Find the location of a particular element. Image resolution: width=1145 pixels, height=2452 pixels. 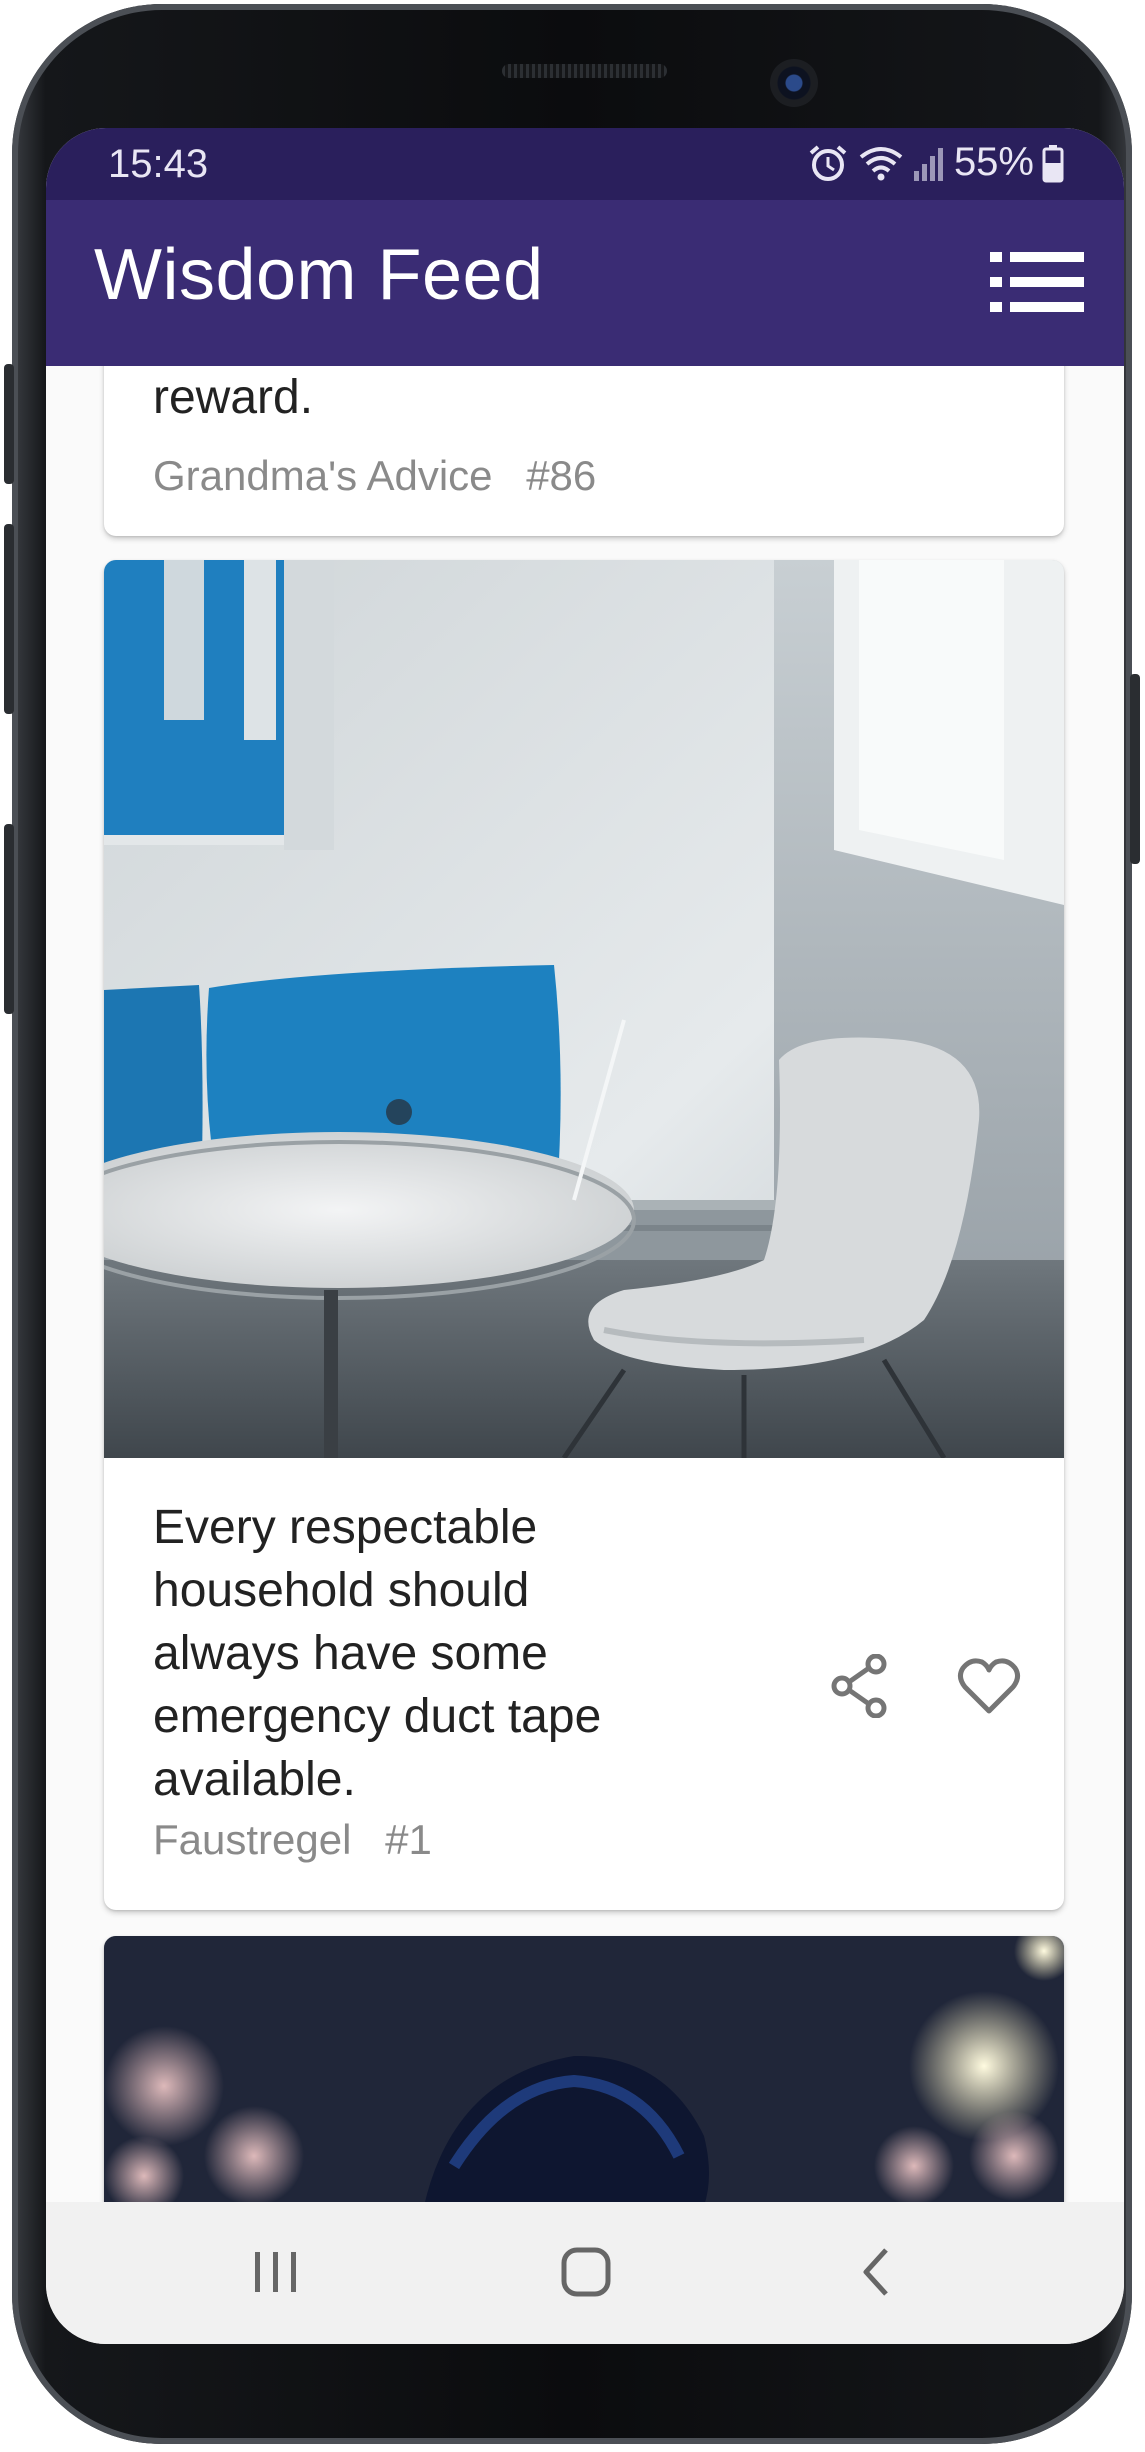

quote-card: reward. Grandma's Advice #86 is located at coordinates (584, 451).